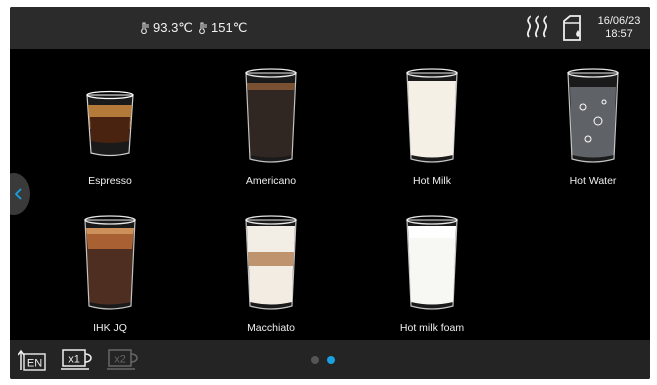 The image size is (657, 385). Describe the element at coordinates (323, 360) in the screenshot. I see `page-indicator` at that location.